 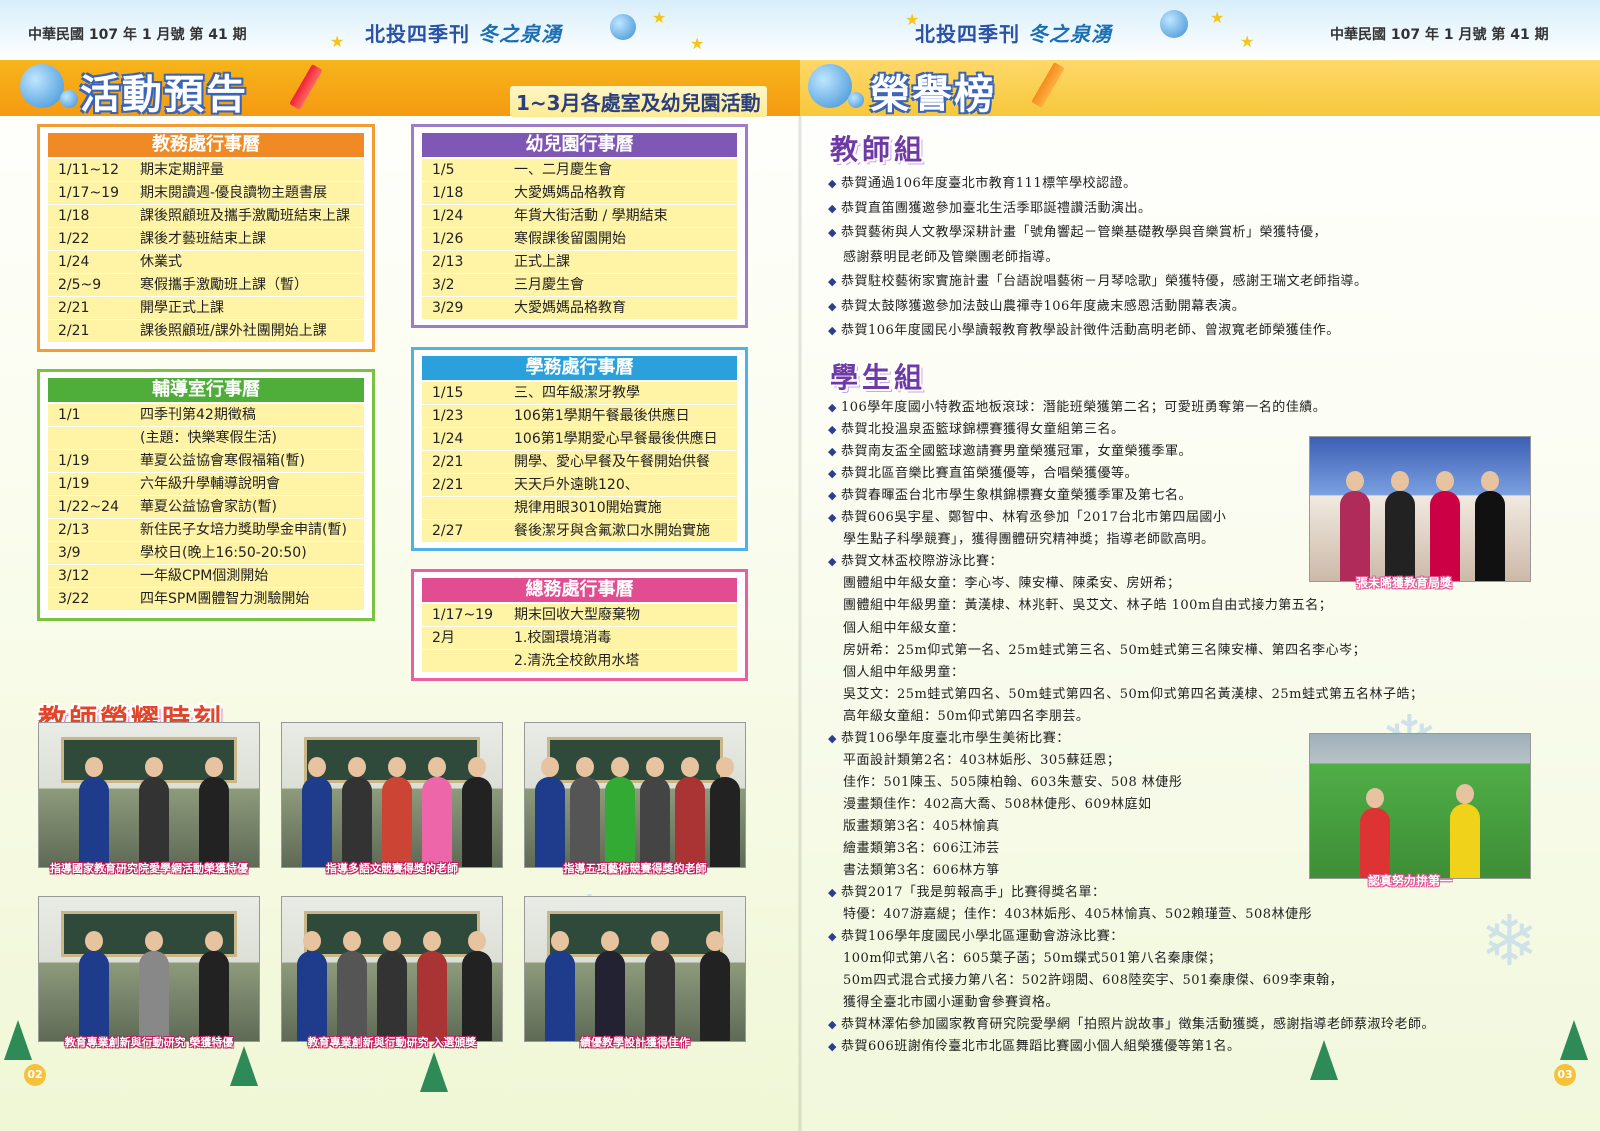 What do you see at coordinates (88, 507) in the screenshot?
I see `calendar-date: 1/22~24` at bounding box center [88, 507].